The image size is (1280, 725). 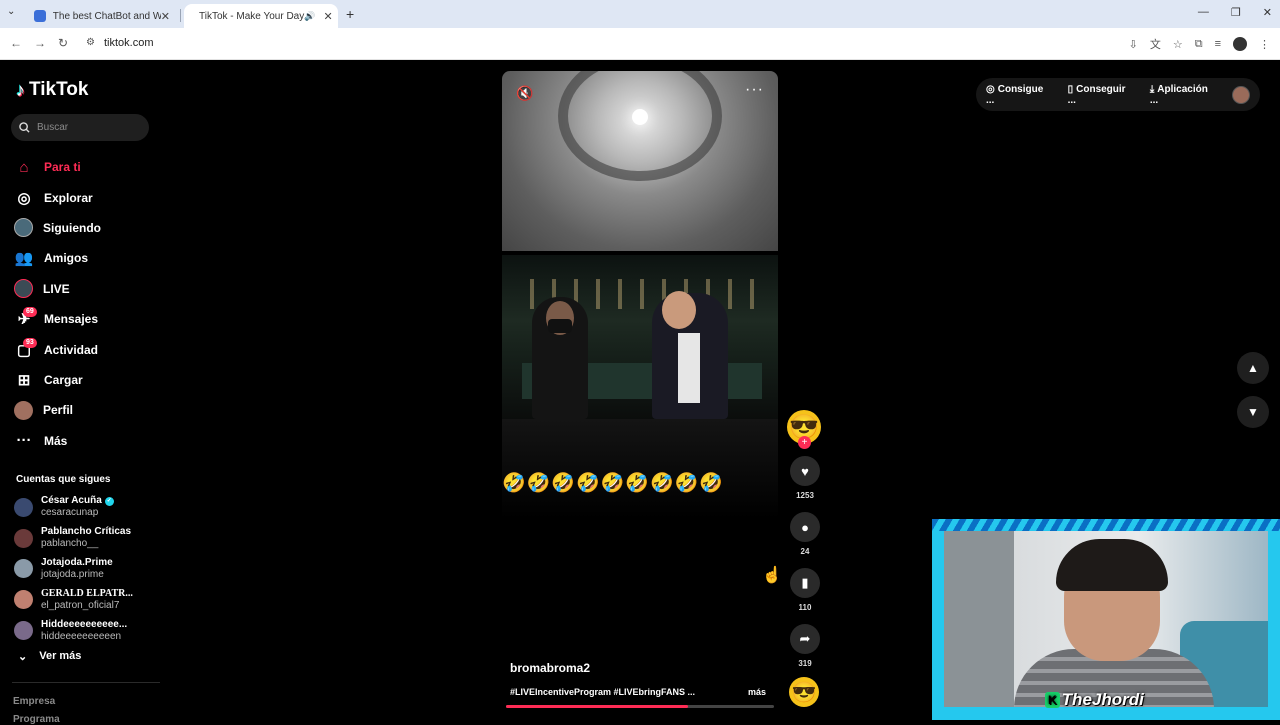 What do you see at coordinates (63, 479) in the screenshot?
I see `following-section-title: Cuentas que sigues` at bounding box center [63, 479].